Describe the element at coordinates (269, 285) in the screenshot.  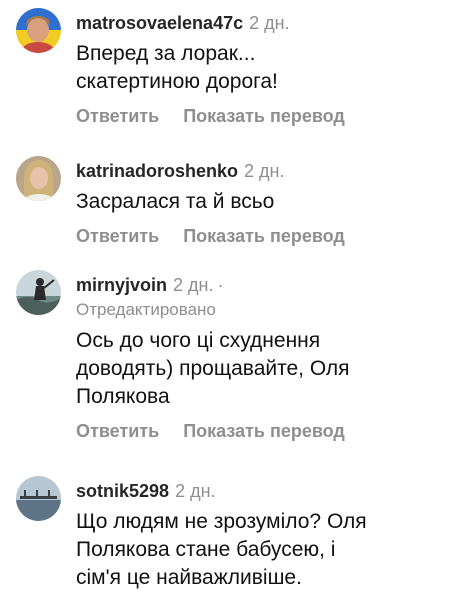
I see `comment-meta: mirnyjvoin 2 дн. ·` at that location.